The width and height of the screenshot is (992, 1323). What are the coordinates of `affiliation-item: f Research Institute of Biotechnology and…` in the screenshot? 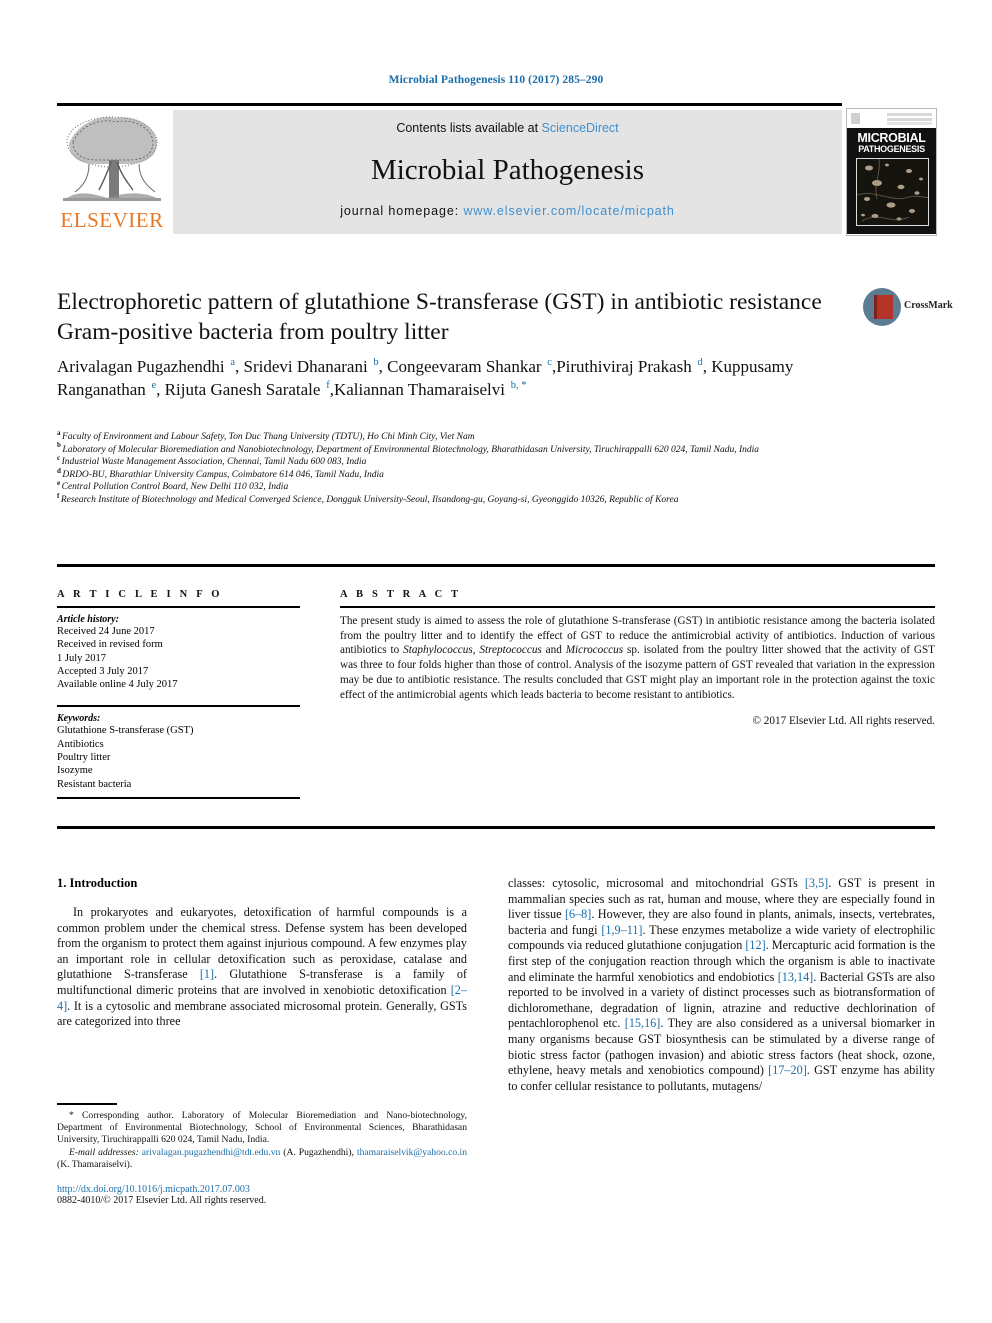 It's located at (497, 499).